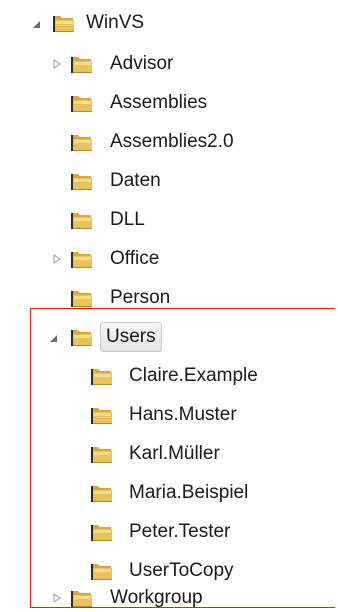 The width and height of the screenshot is (338, 612). I want to click on tree-node-label: Advisor, so click(142, 63).